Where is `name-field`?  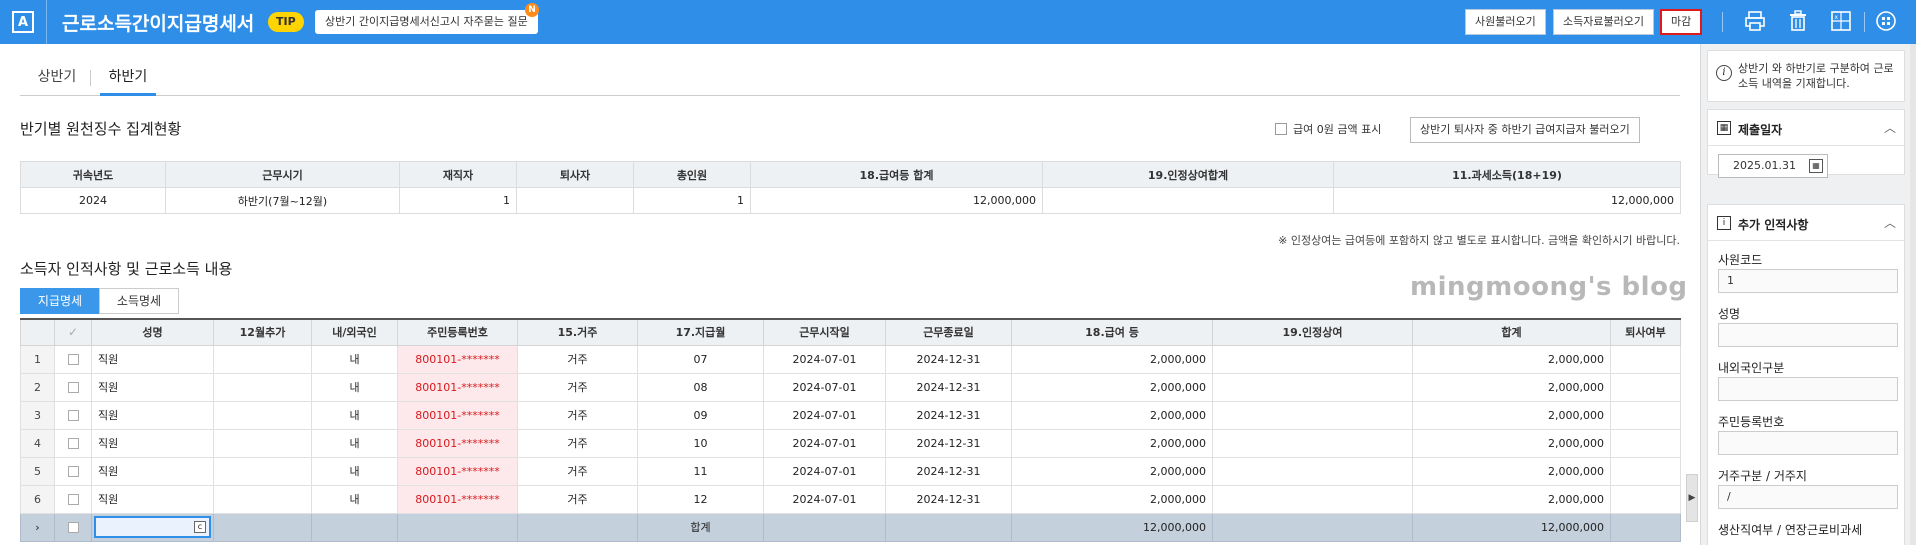 name-field is located at coordinates (1808, 335).